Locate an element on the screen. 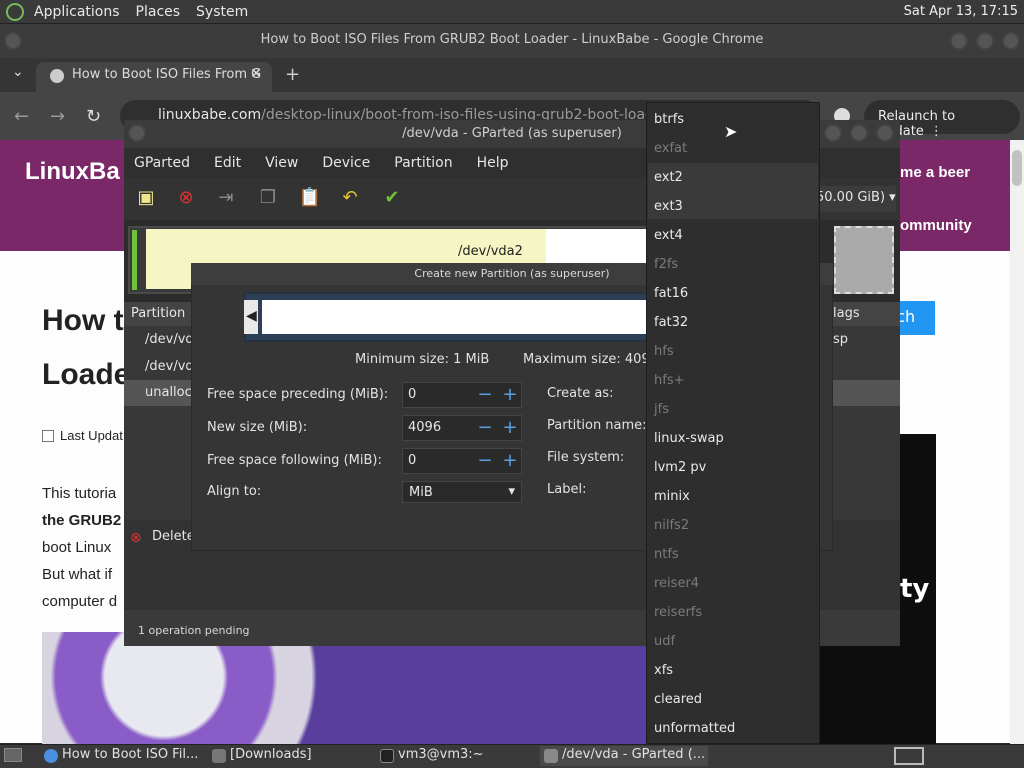 This screenshot has height=768, width=1024. nav-link-community: ommunity is located at coordinates (936, 225).